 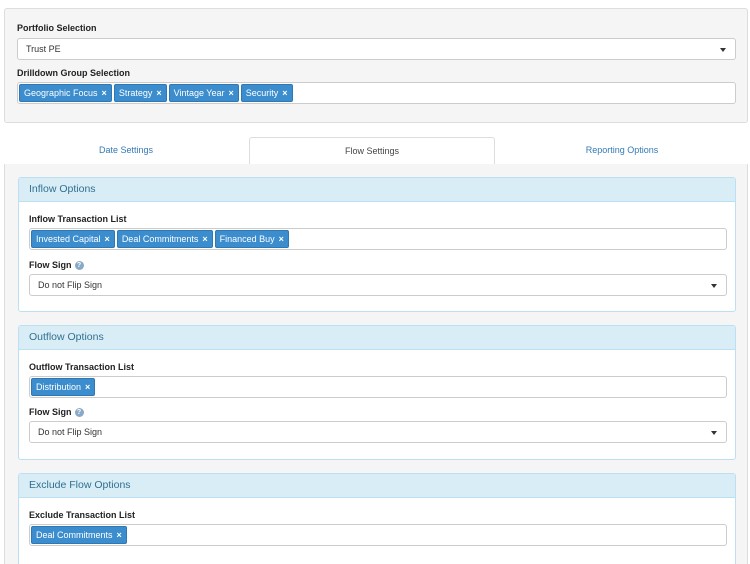 What do you see at coordinates (70, 285) in the screenshot?
I see `inflow-sign-value: Do not Flip Sign` at bounding box center [70, 285].